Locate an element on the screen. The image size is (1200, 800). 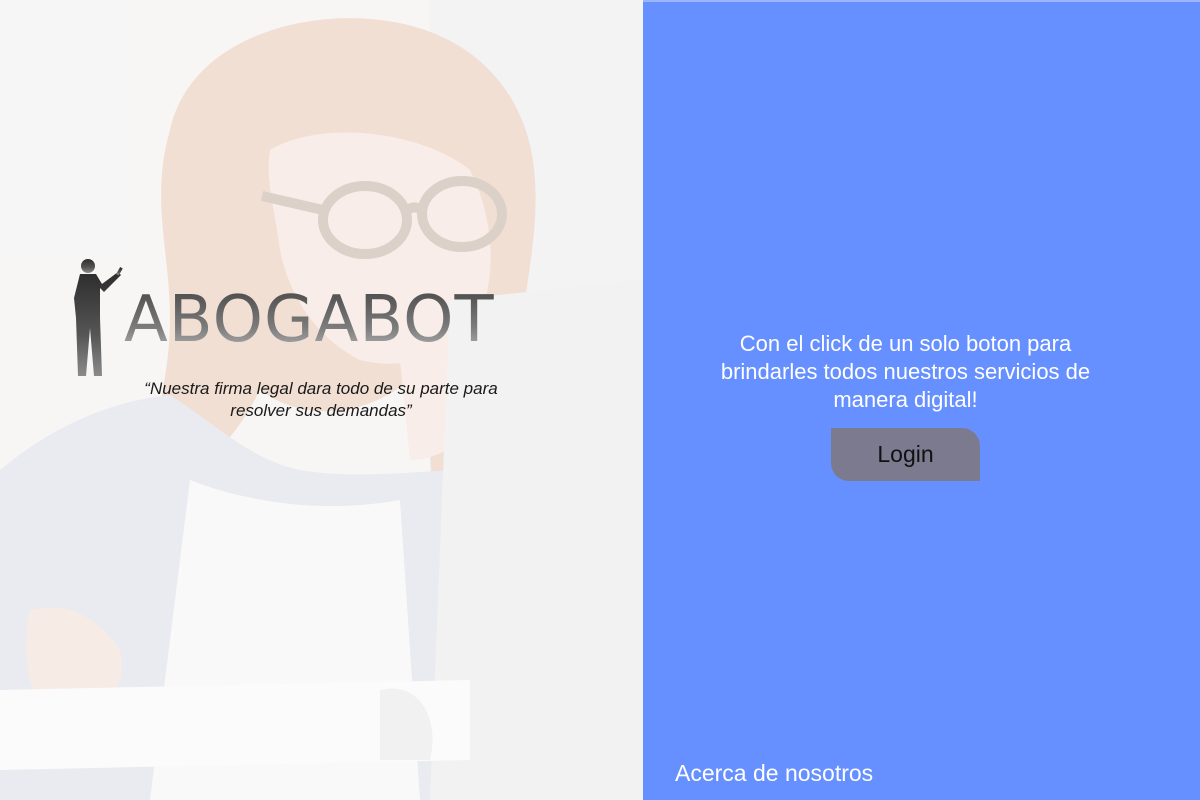
login-button: Login is located at coordinates (905, 454).